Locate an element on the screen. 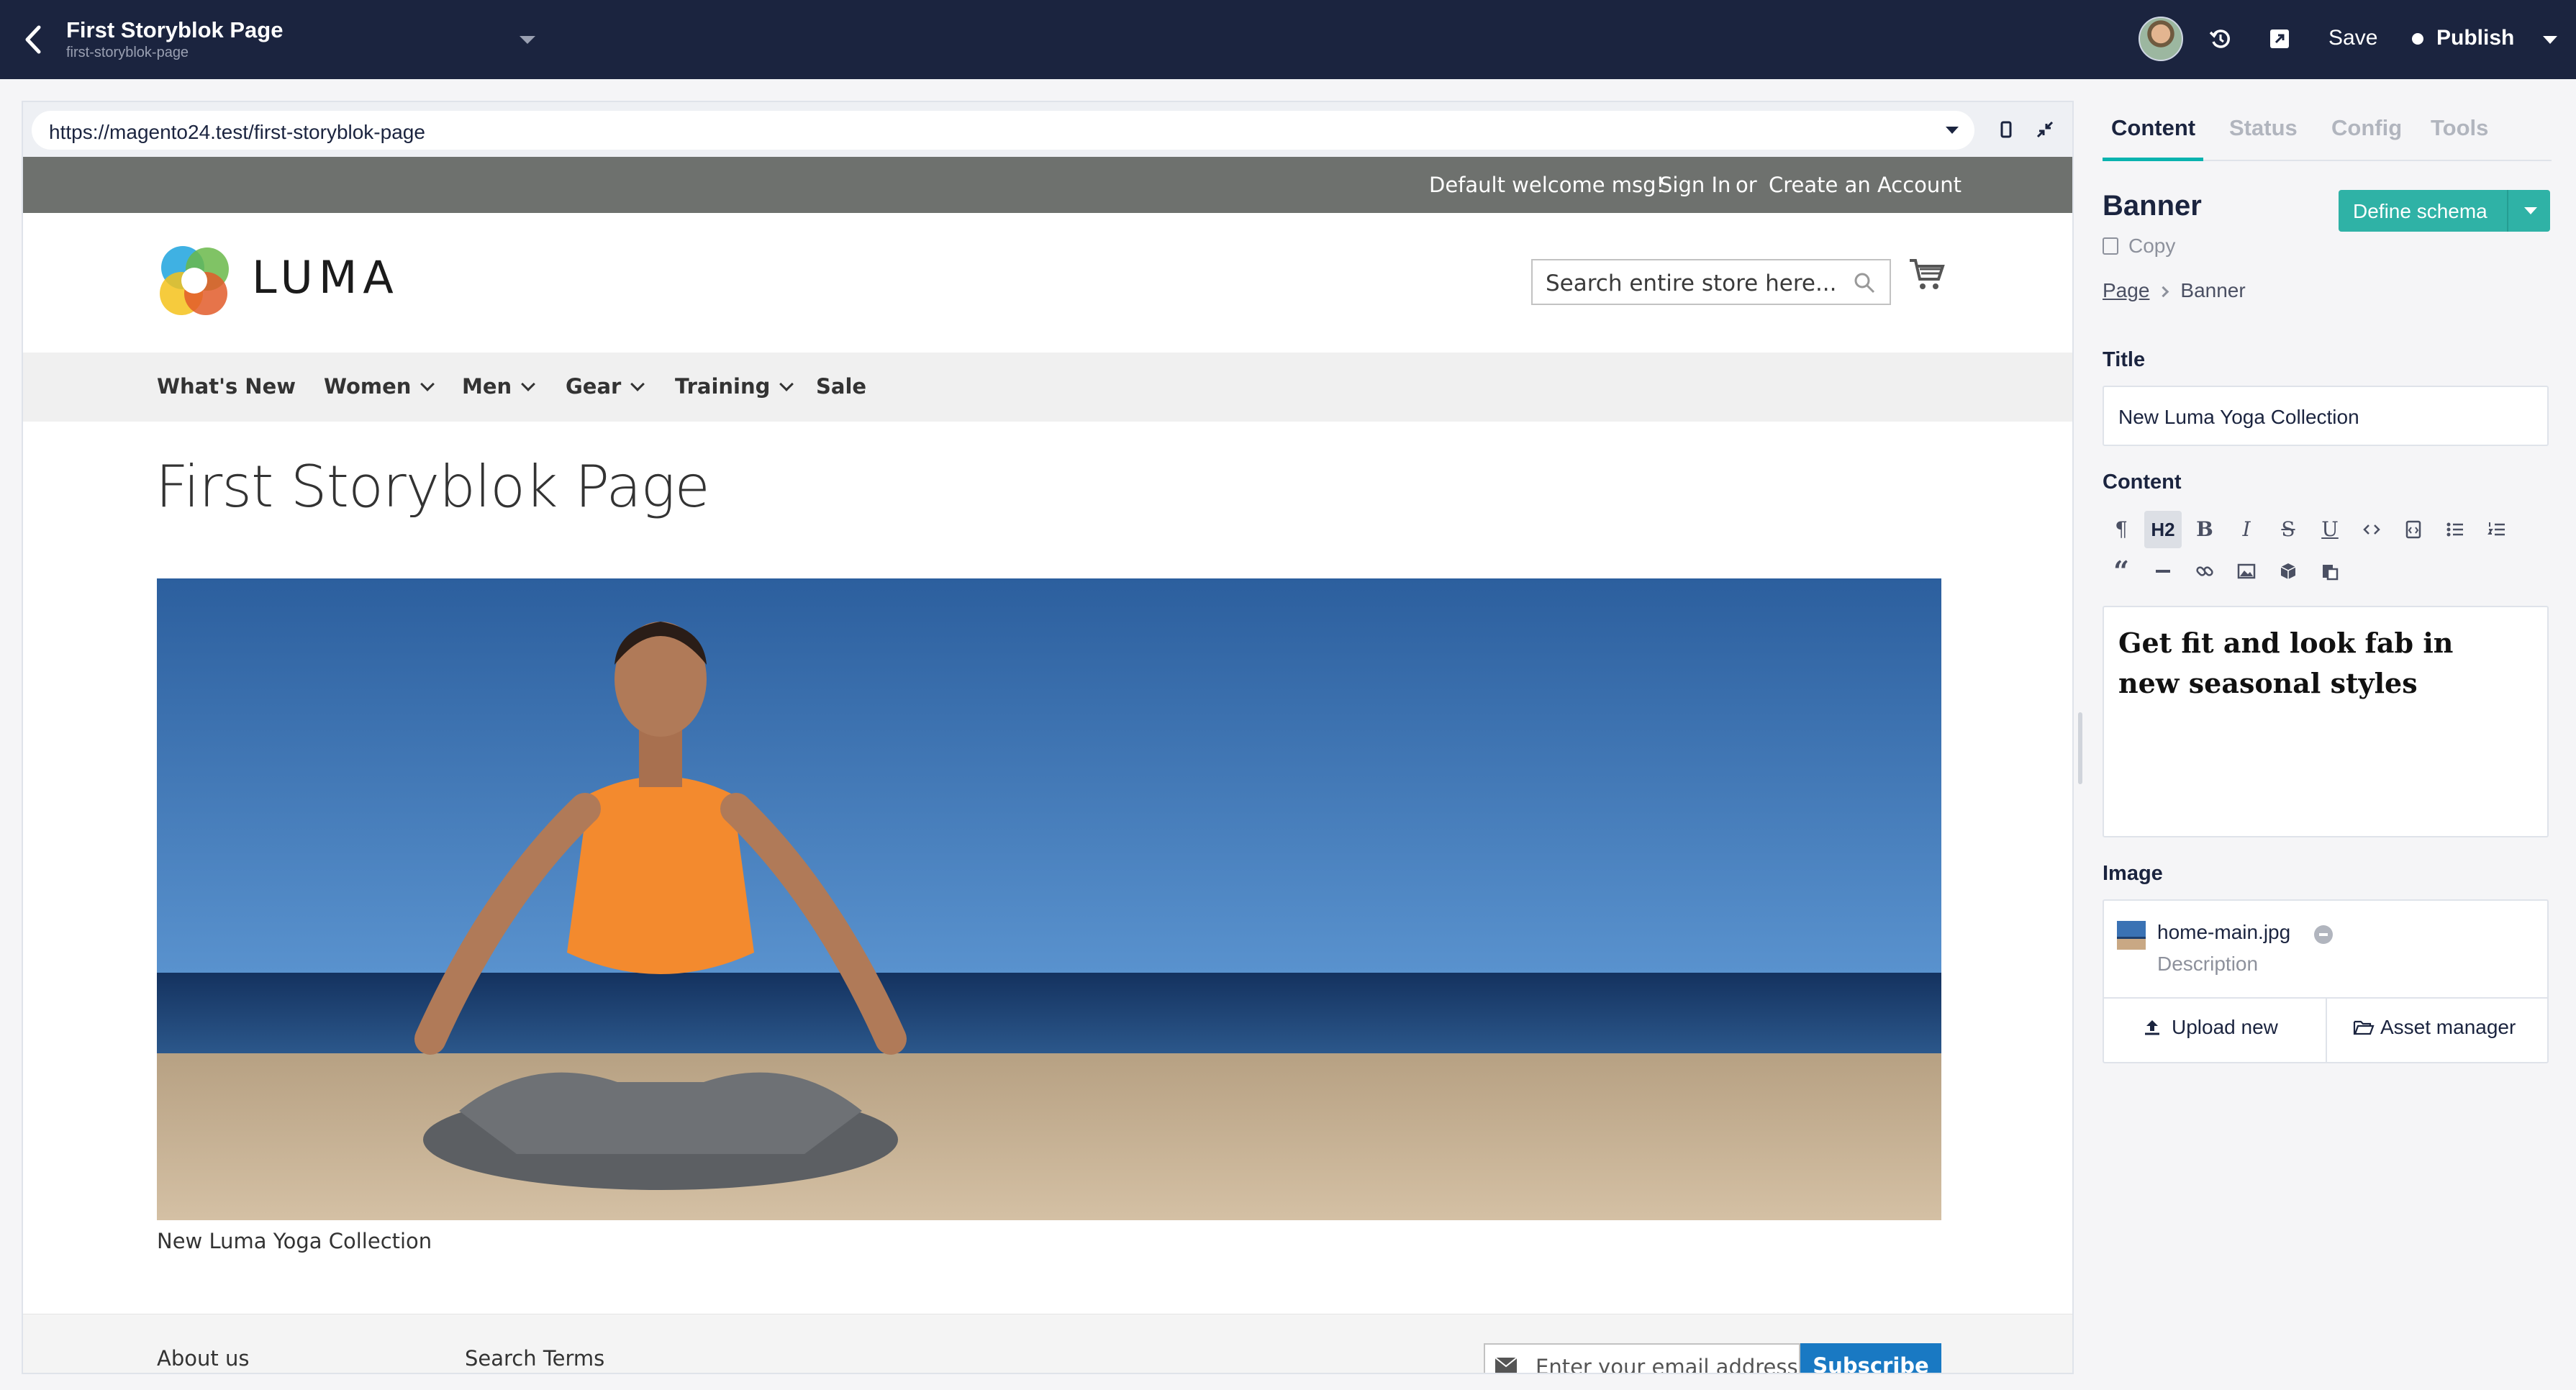  title-value: New Luma Yoga Collection is located at coordinates (2238, 417).